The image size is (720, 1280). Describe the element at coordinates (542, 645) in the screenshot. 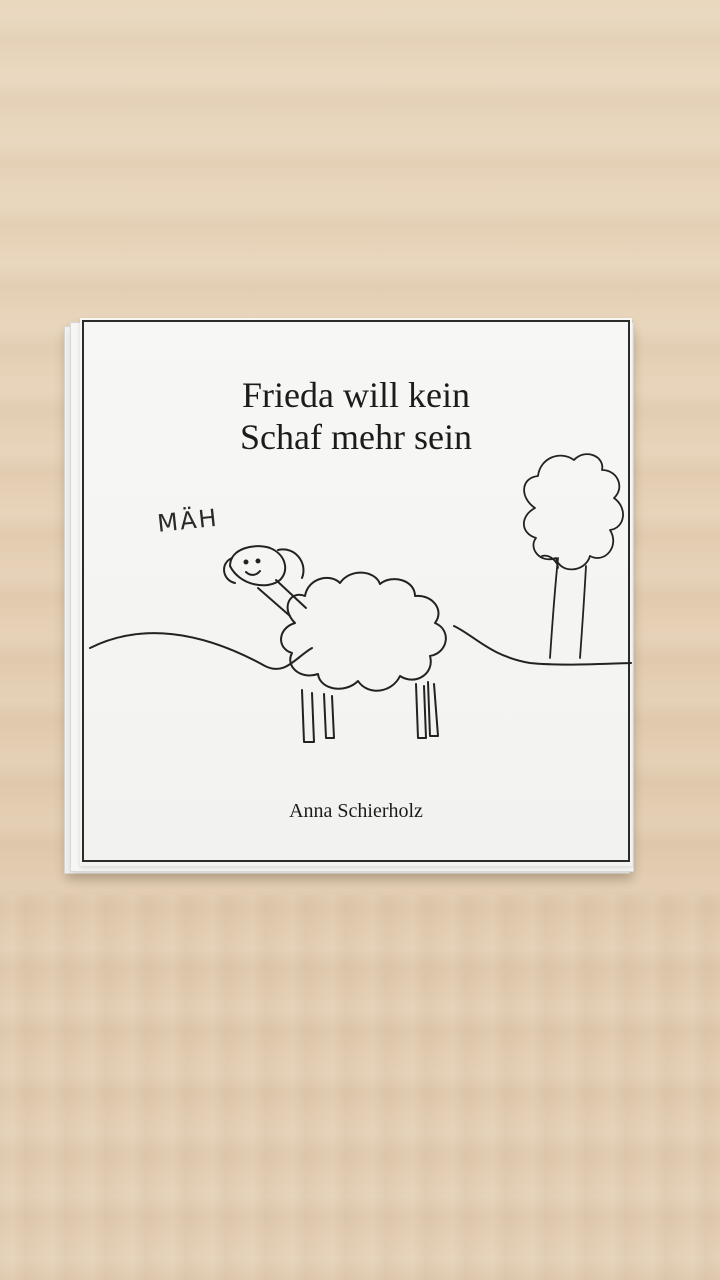

I see `hill-line-right` at that location.